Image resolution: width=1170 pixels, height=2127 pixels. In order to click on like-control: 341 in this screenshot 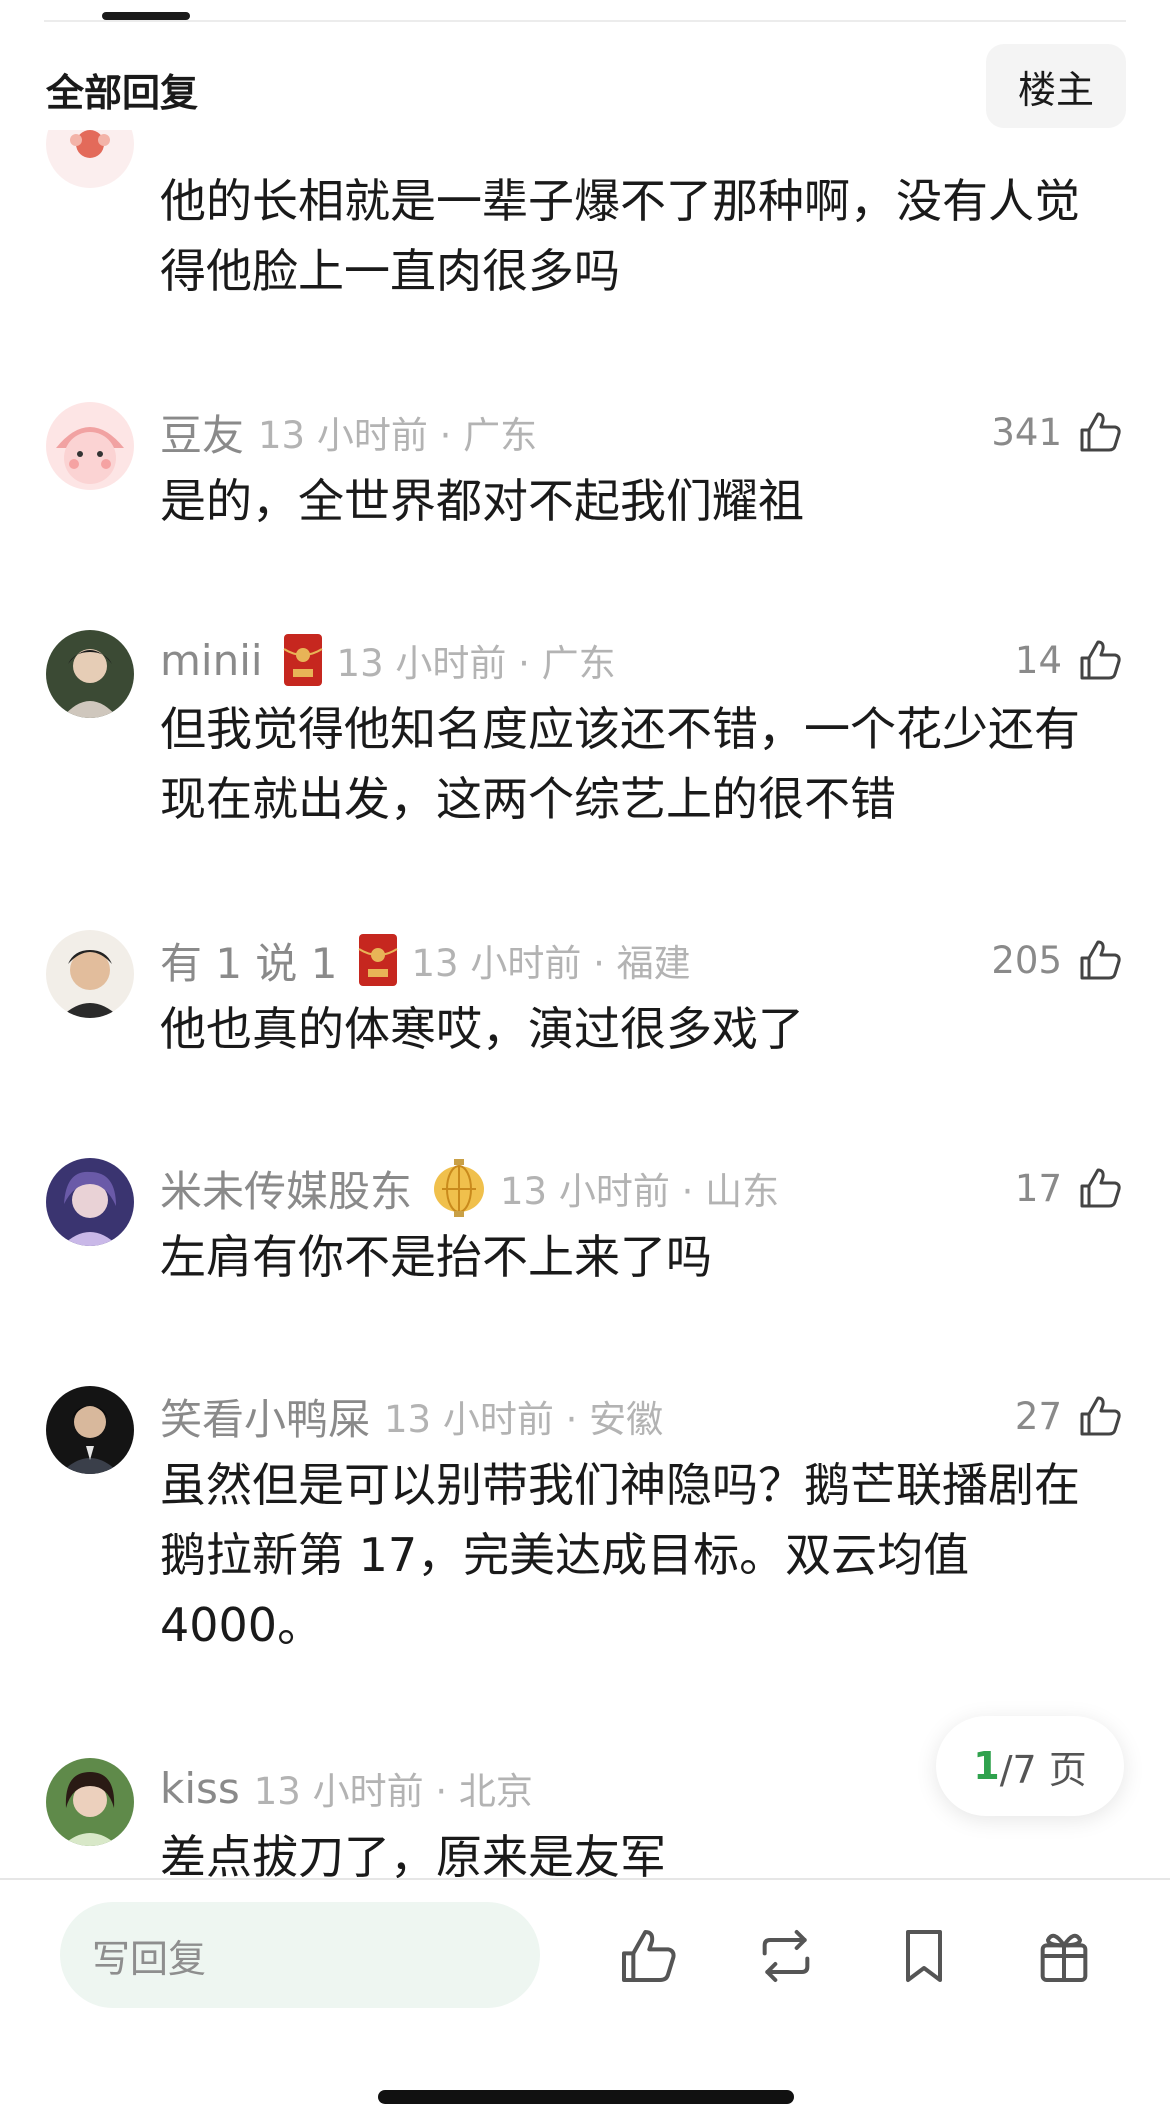, I will do `click(1057, 432)`.